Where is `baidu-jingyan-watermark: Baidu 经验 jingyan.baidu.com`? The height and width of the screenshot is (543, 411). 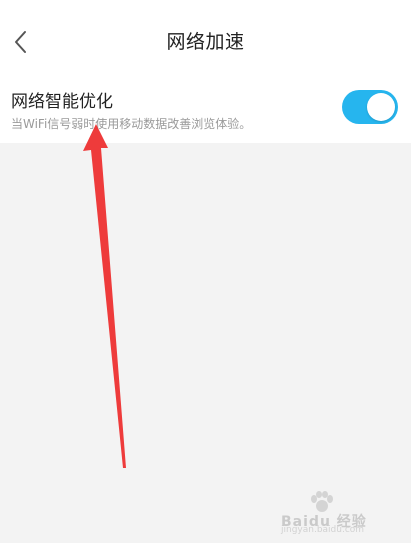
baidu-jingyan-watermark: Baidu 经验 jingyan.baidu.com is located at coordinates (340, 513).